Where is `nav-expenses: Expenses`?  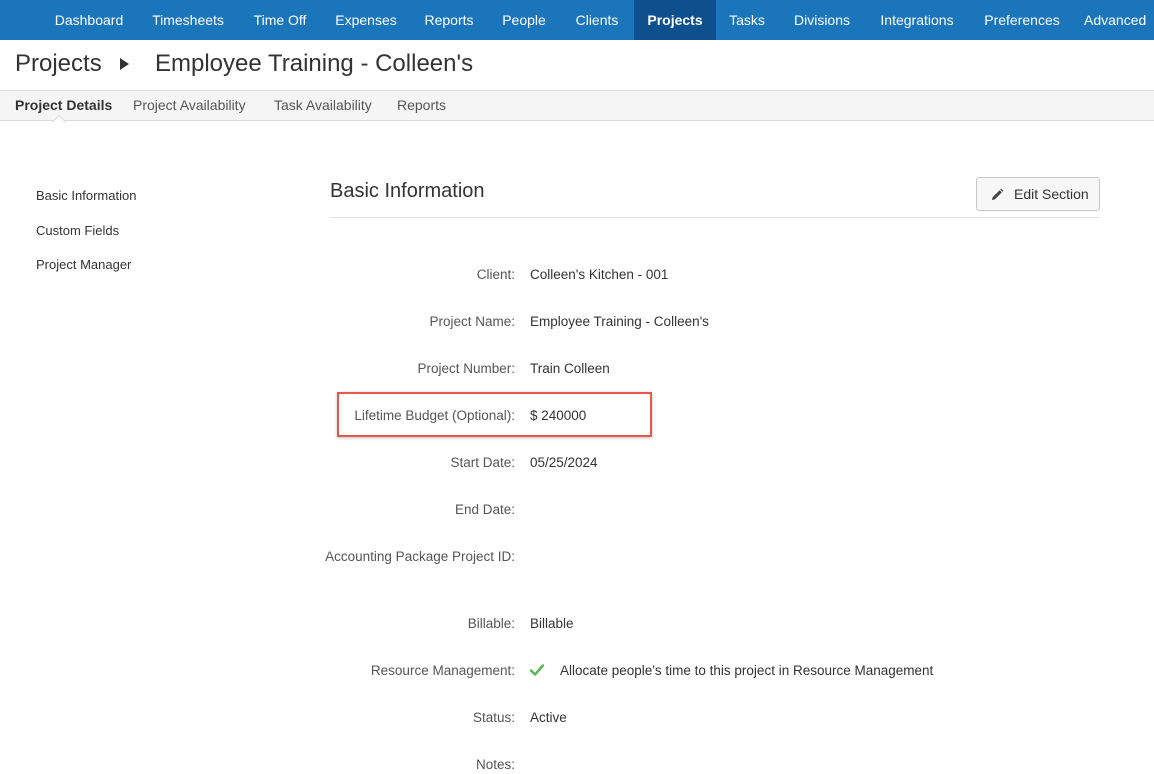
nav-expenses: Expenses is located at coordinates (366, 20).